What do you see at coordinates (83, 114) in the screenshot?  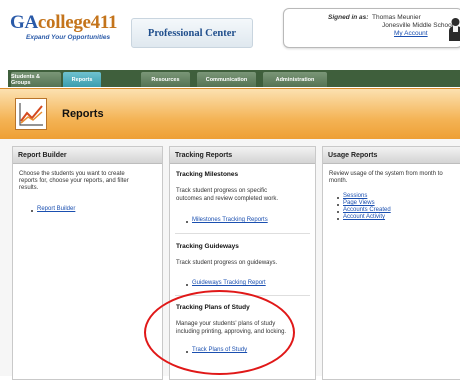 I see `page-title: Reports` at bounding box center [83, 114].